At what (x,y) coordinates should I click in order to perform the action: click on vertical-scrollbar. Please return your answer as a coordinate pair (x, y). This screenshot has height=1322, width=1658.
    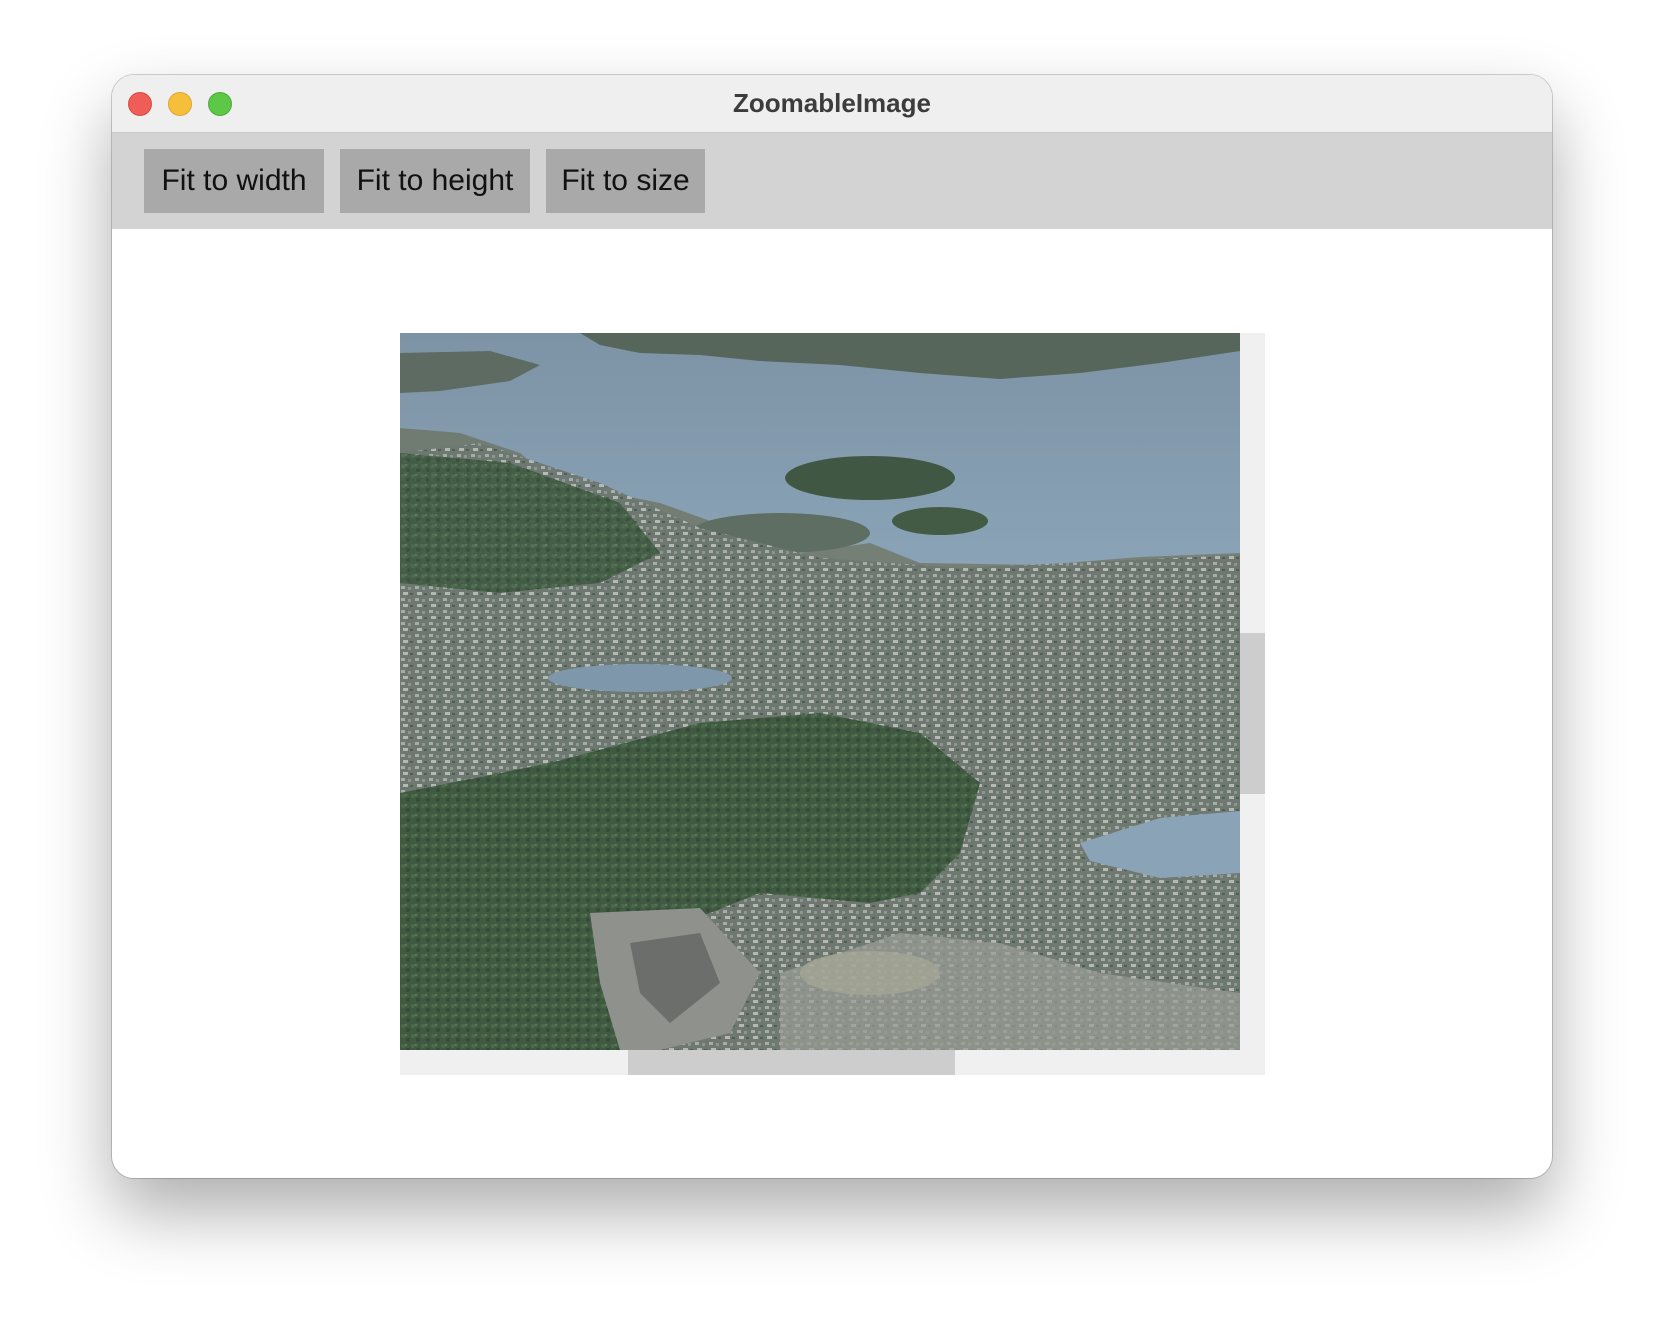
    Looking at the image, I should click on (1252, 691).